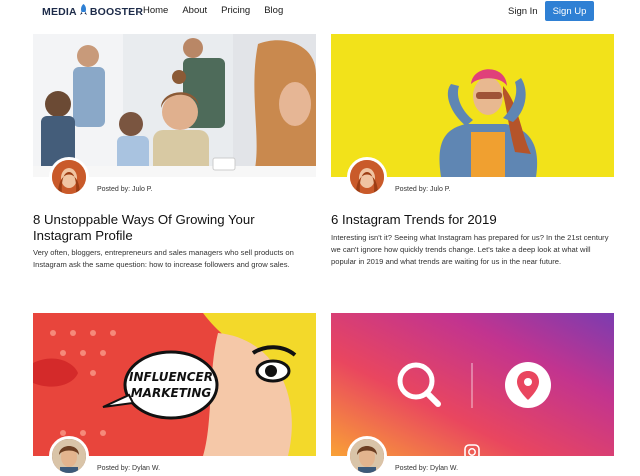 The width and height of the screenshot is (640, 476). I want to click on bubble-text-line2: MARKETING, so click(171, 393).